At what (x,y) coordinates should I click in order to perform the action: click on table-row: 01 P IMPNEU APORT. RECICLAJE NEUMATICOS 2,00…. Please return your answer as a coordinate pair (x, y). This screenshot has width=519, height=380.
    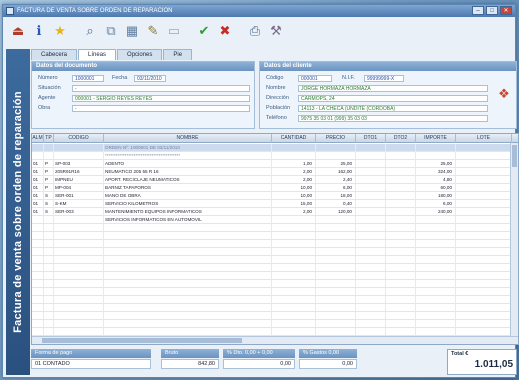
    Looking at the image, I should click on (275, 180).